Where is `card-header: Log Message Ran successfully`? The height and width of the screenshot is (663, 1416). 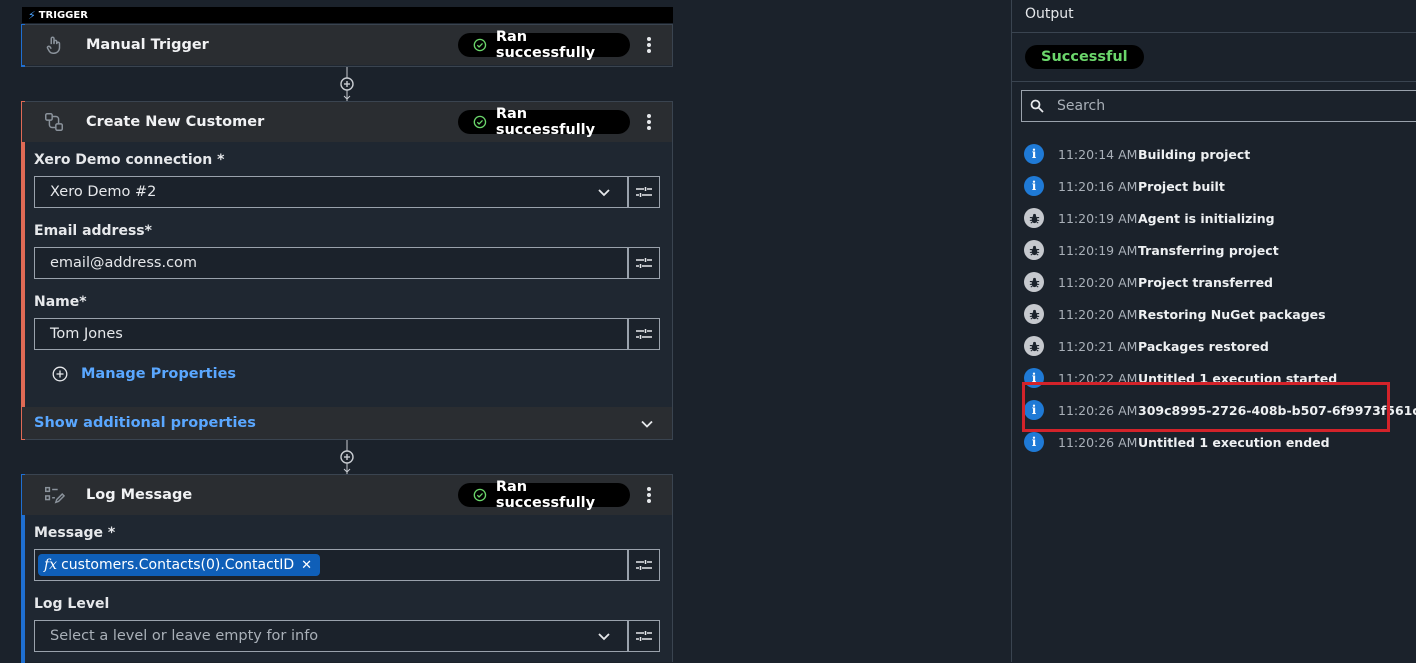
card-header: Log Message Ran successfully is located at coordinates (347, 495).